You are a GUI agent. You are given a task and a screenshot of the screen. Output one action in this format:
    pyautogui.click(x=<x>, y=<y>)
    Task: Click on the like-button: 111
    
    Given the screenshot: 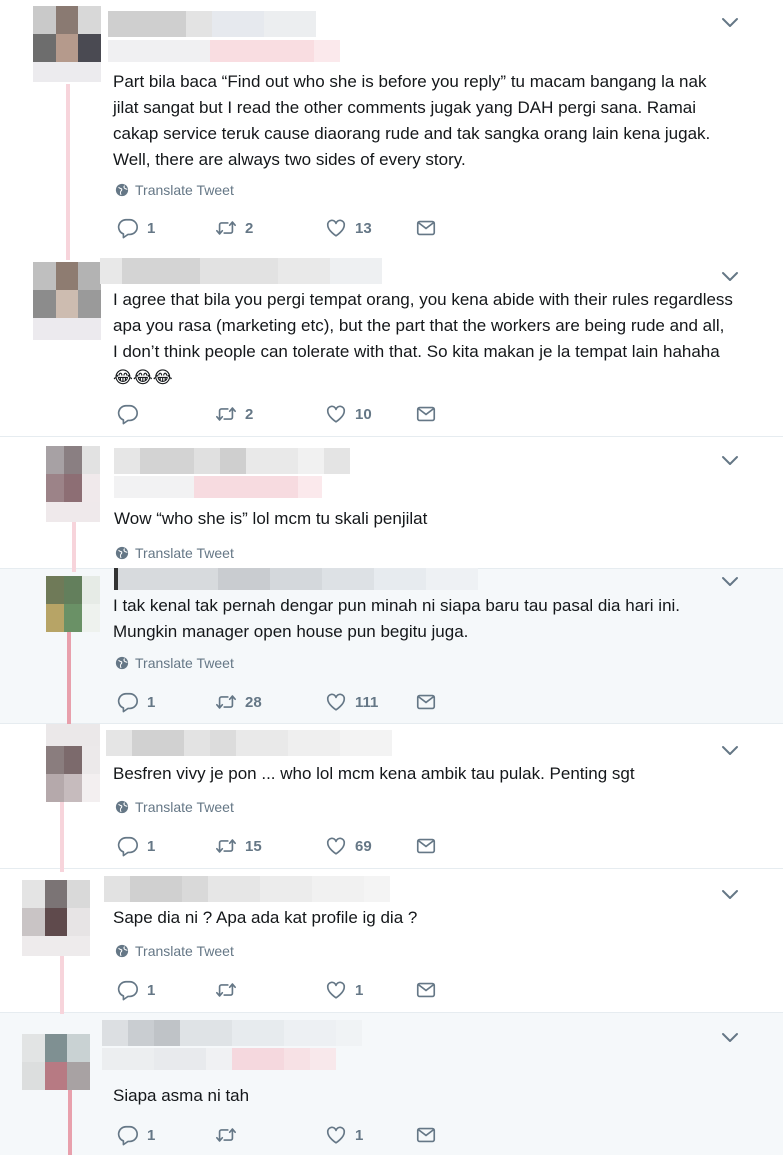 What is the action you would take?
    pyautogui.click(x=370, y=702)
    